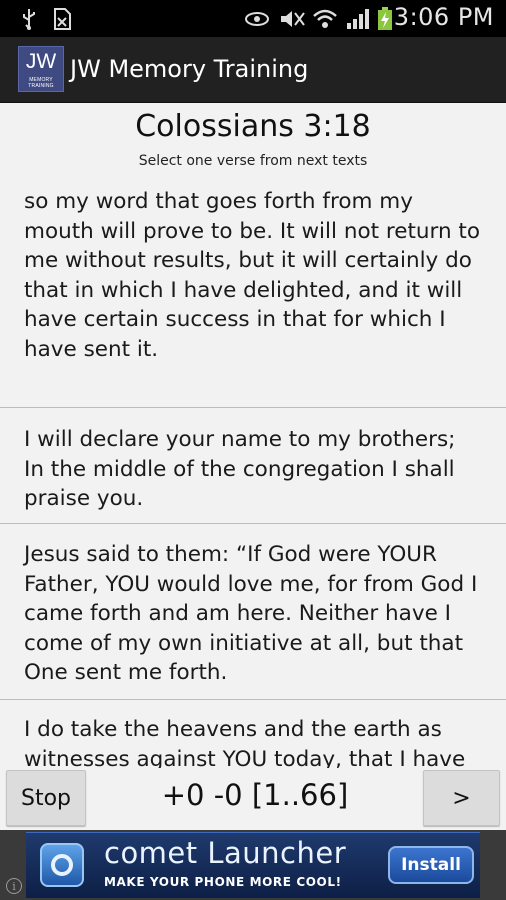 The width and height of the screenshot is (506, 900). Describe the element at coordinates (385, 19) in the screenshot. I see `battery-charging-icon` at that location.